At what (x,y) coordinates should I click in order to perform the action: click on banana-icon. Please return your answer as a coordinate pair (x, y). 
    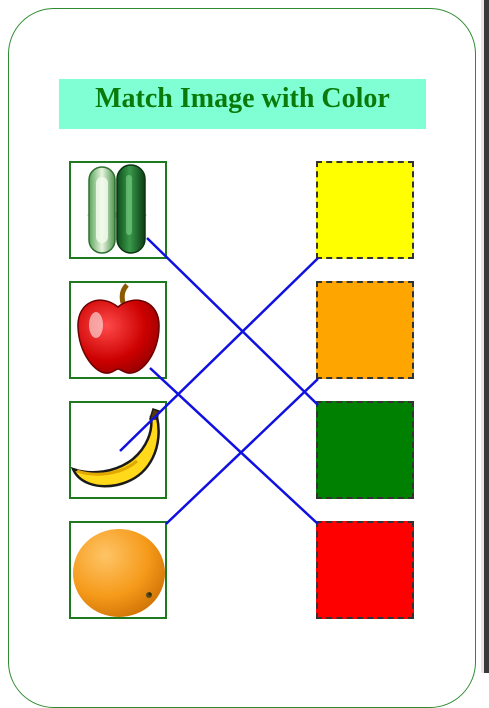
    Looking at the image, I should click on (115, 448).